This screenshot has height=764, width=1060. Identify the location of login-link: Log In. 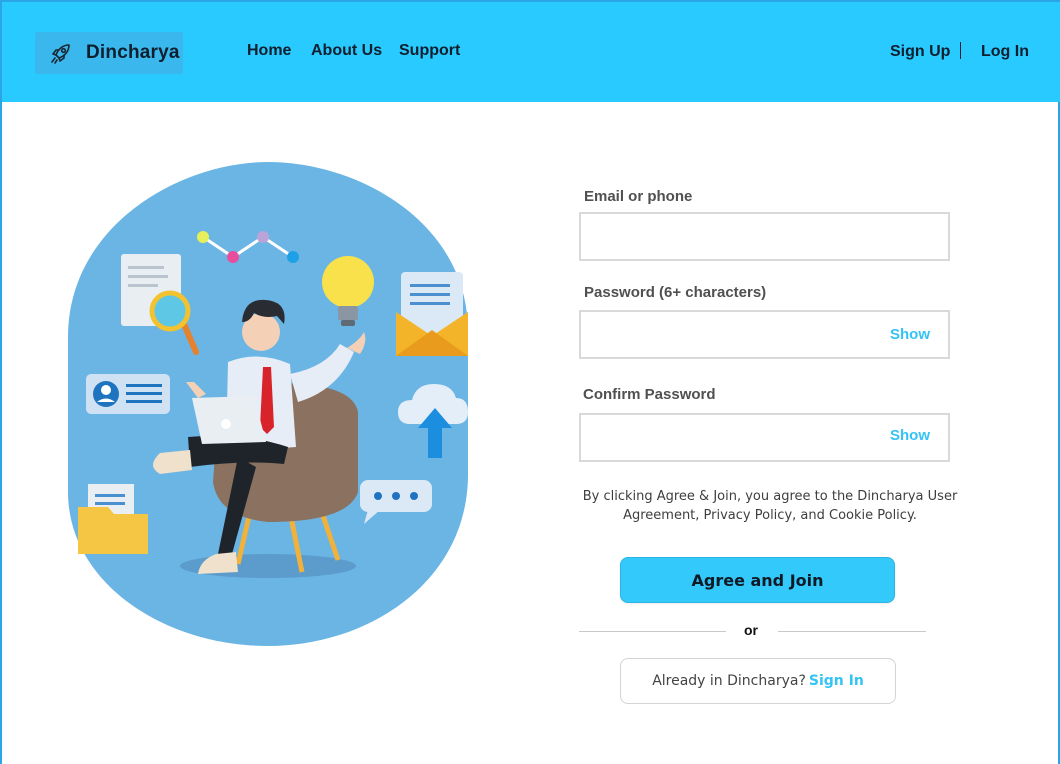
(1005, 52).